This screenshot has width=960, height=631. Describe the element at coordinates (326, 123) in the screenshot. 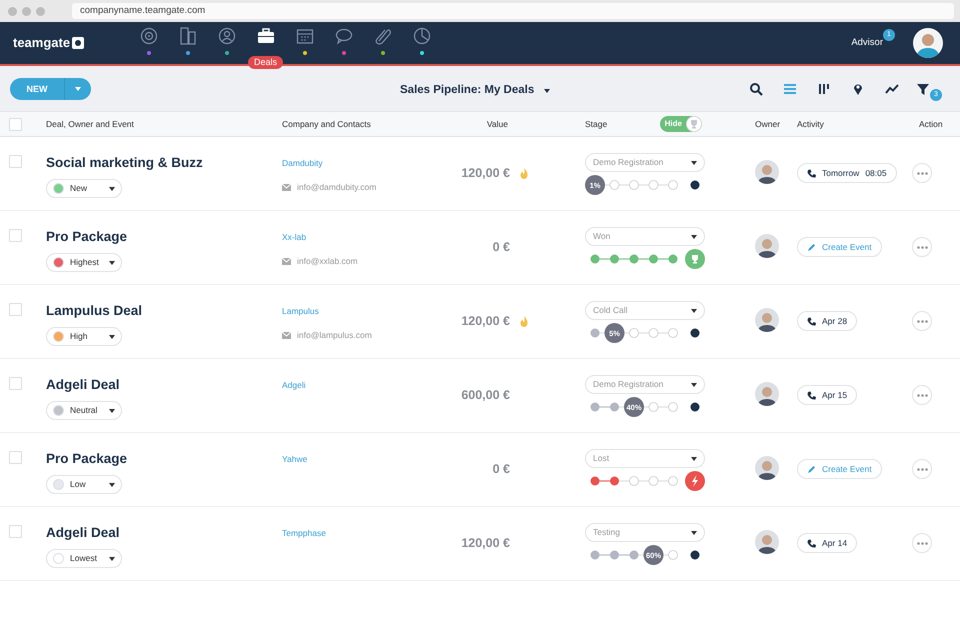

I see `column-header: Company and Contacts` at that location.